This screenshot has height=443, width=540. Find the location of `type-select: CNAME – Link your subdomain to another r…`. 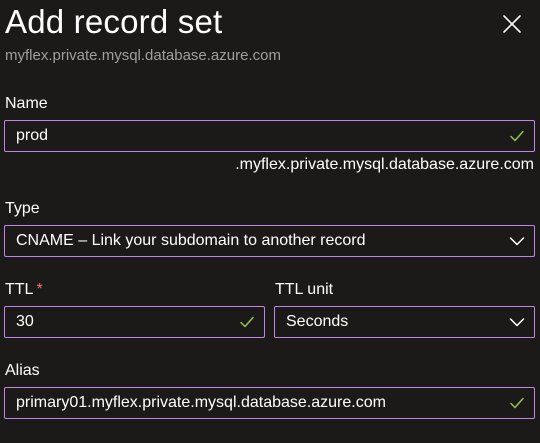

type-select: CNAME – Link your subdomain to another r… is located at coordinates (269, 241).